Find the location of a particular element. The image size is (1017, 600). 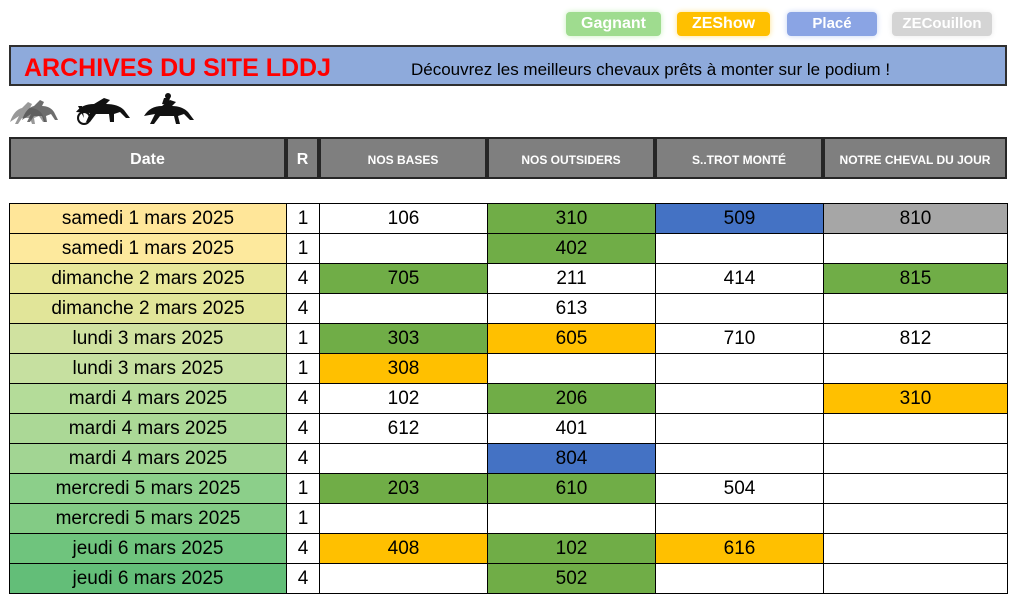

table-row: mercredi 5 mars 2025 1 is located at coordinates (508, 518).